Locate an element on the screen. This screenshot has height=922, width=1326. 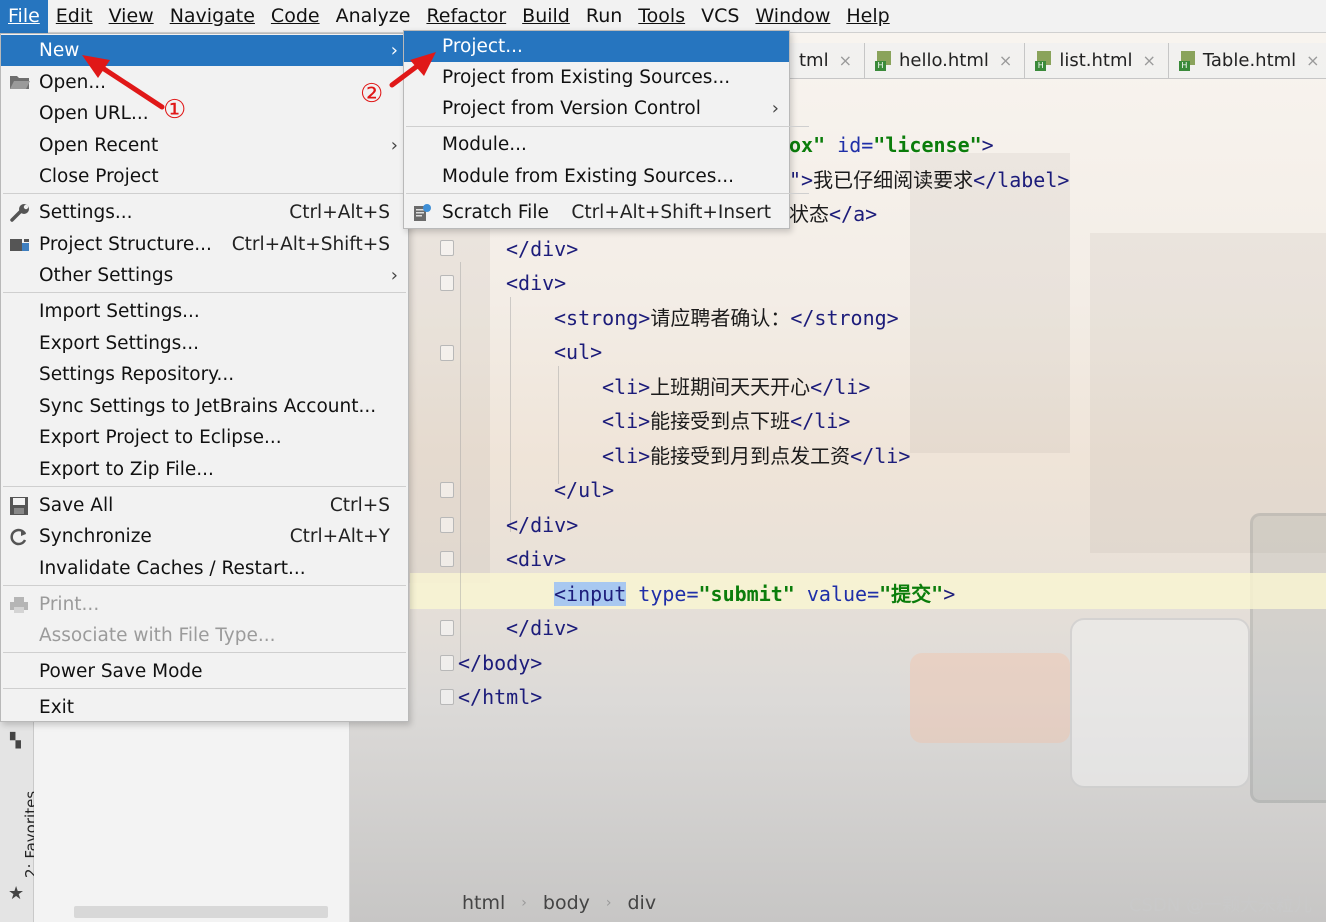
breadcrumb-body: body is located at coordinates (566, 903).